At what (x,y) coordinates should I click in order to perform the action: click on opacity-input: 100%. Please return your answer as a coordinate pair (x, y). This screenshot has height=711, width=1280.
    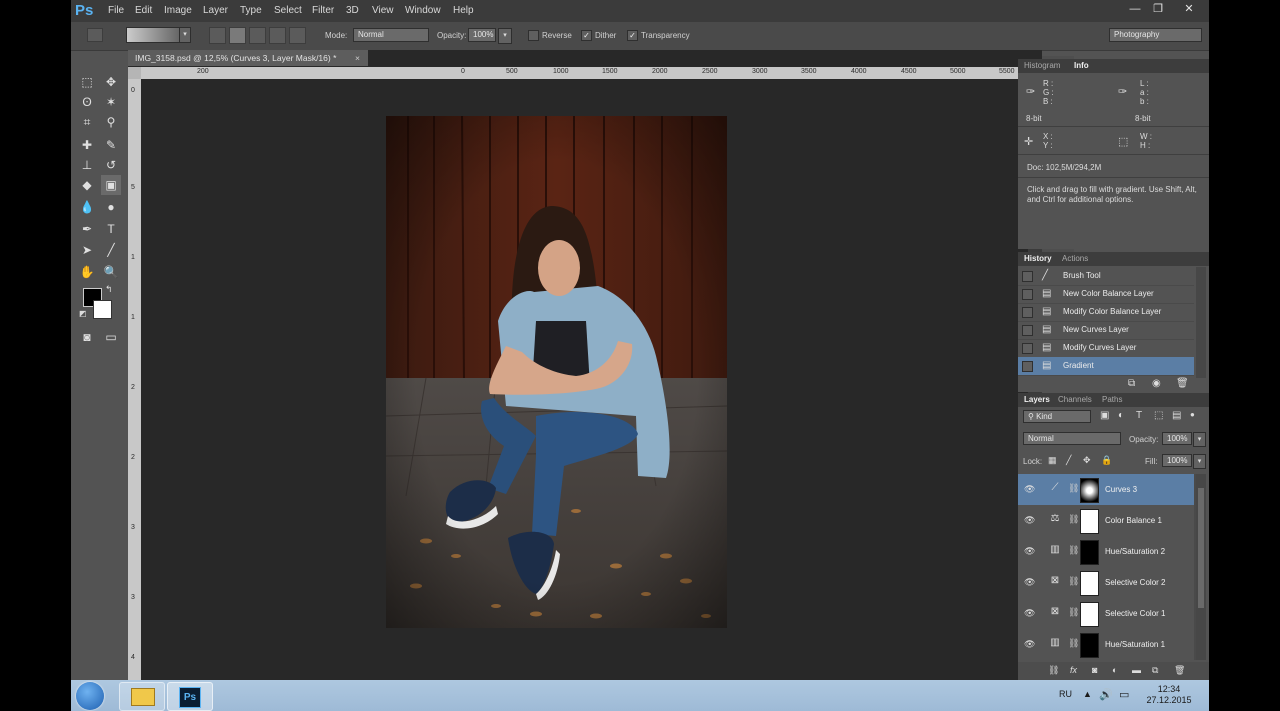
    Looking at the image, I should click on (482, 35).